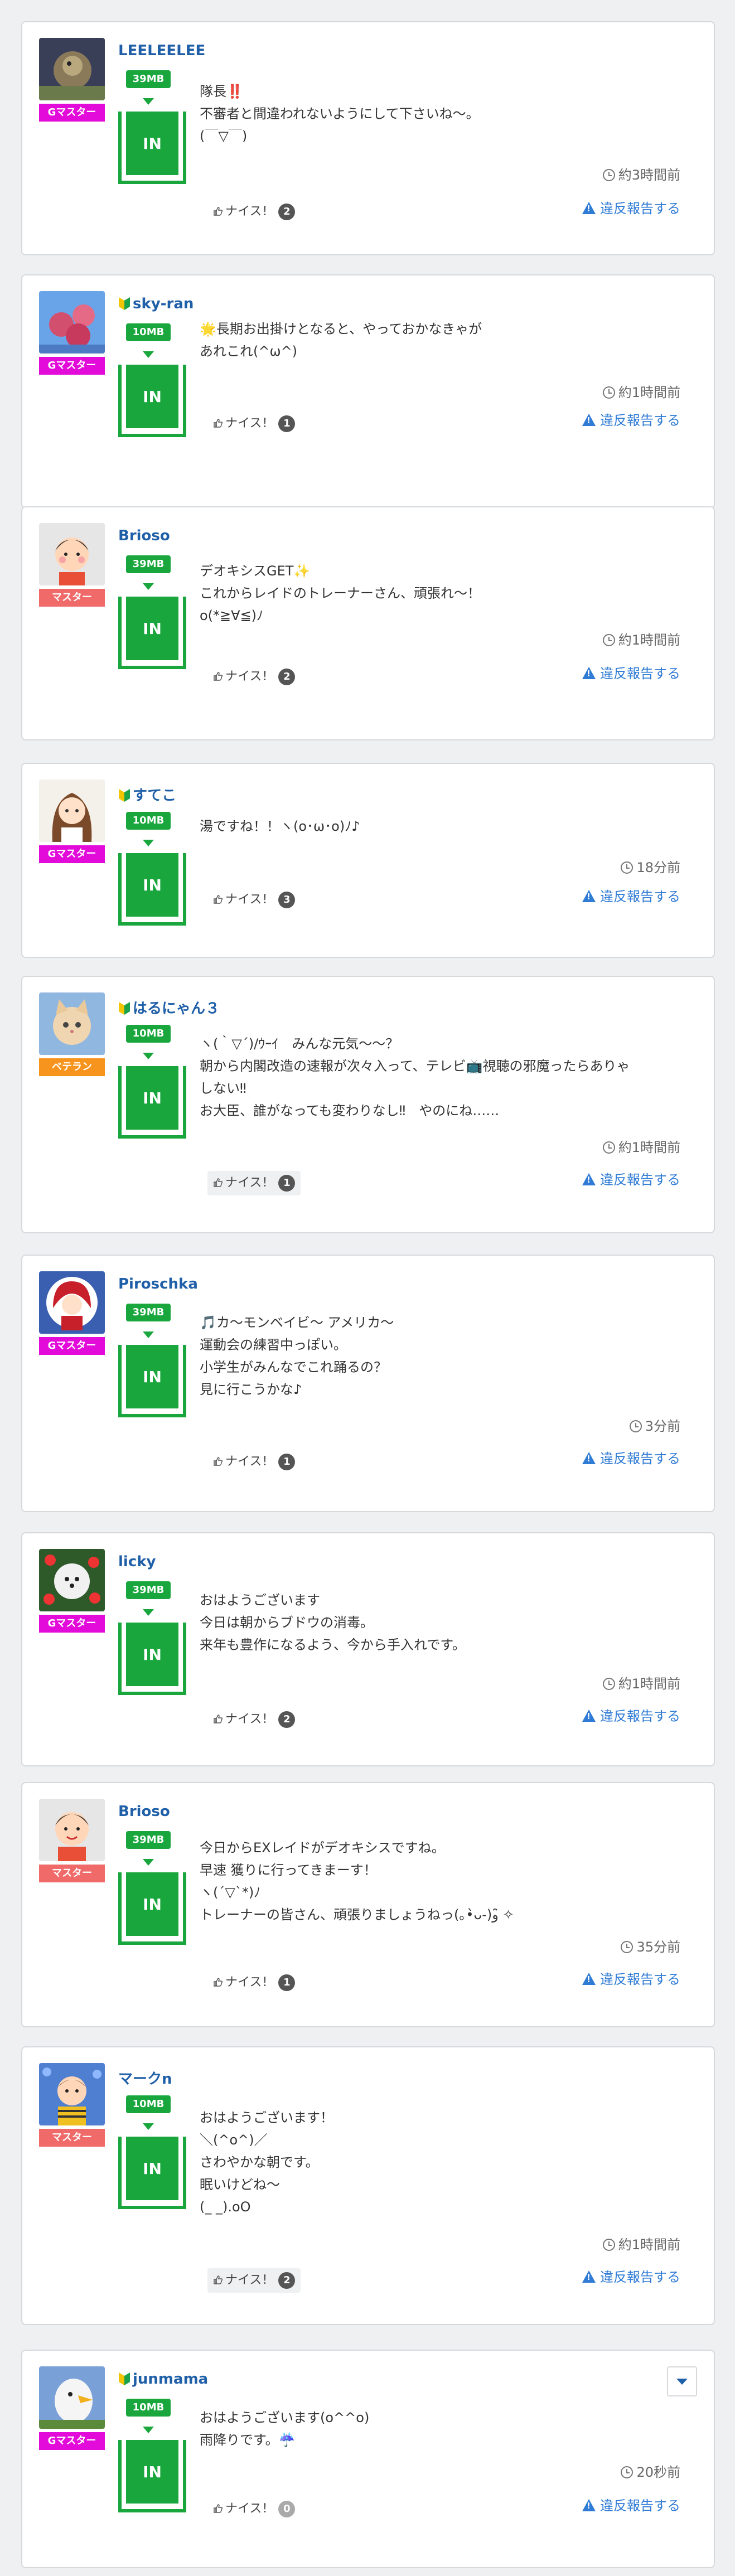  What do you see at coordinates (149, 564) in the screenshot?
I see `data-size-badge: 39MB` at bounding box center [149, 564].